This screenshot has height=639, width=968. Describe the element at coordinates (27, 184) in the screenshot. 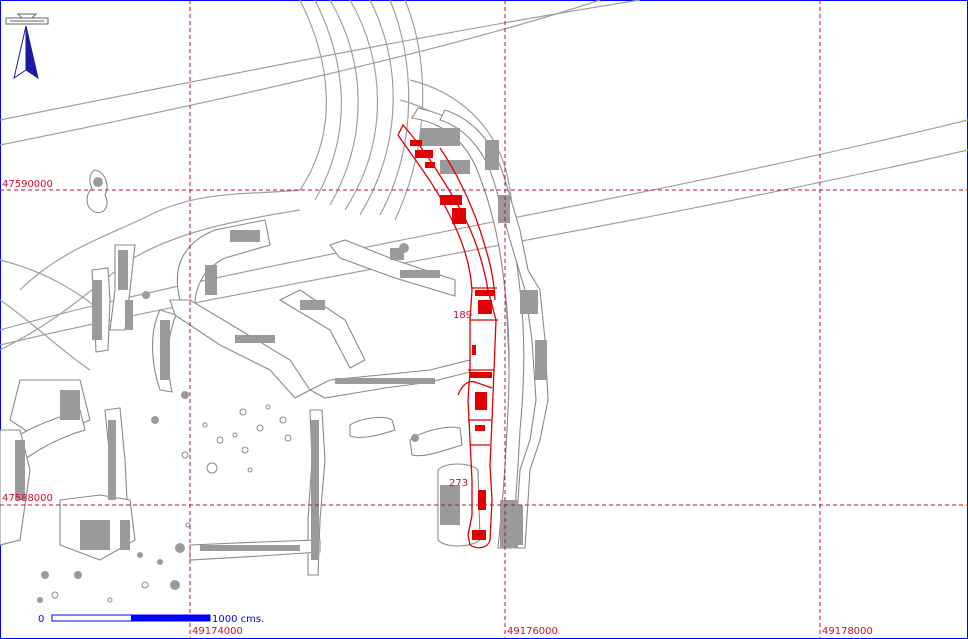

I see `northing-label: 47590000` at that location.